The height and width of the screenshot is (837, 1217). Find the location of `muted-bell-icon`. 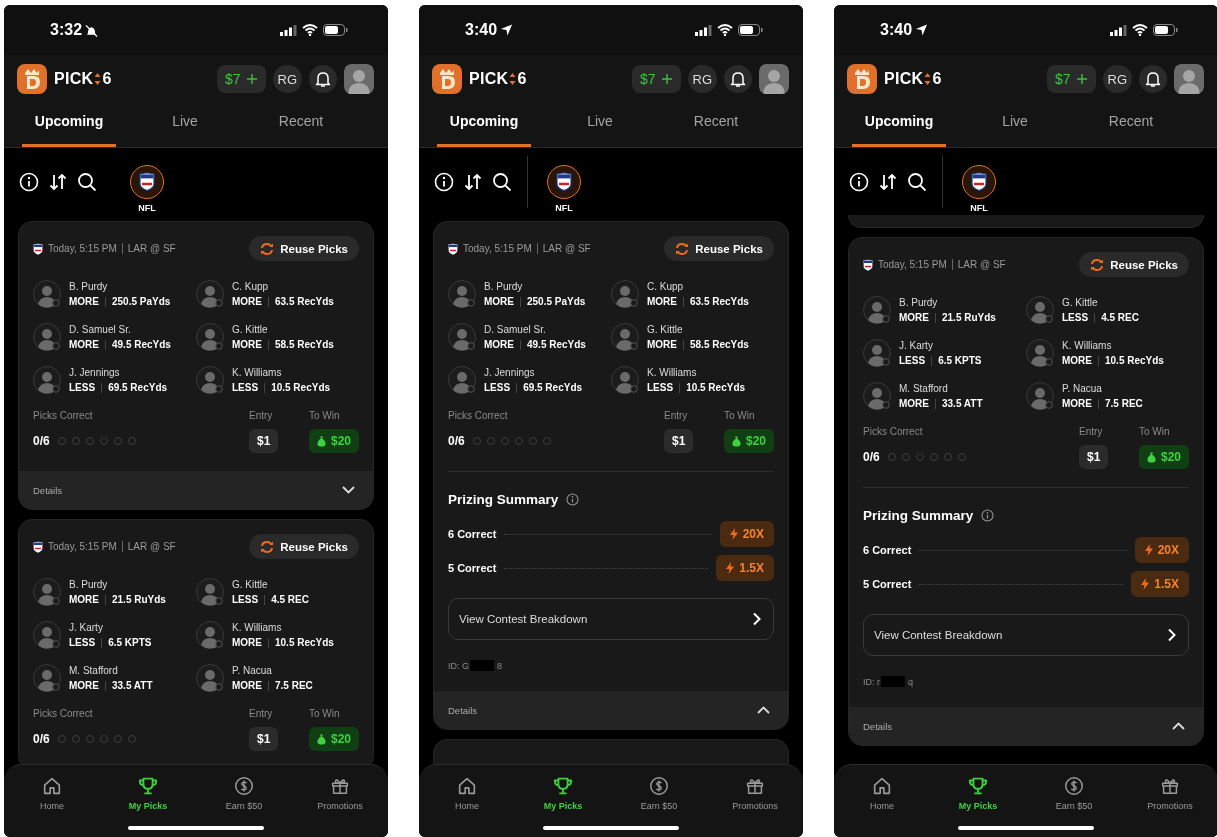

muted-bell-icon is located at coordinates (92, 30).